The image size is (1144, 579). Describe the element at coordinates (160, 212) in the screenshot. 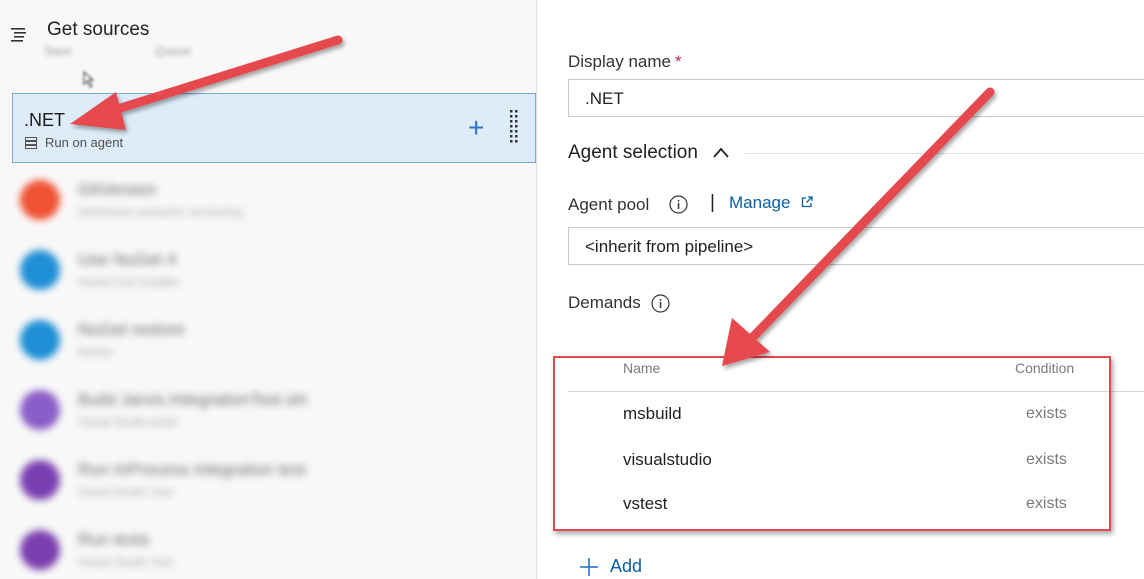

I see `task-subtitle: GitVersion semantic versioning` at that location.